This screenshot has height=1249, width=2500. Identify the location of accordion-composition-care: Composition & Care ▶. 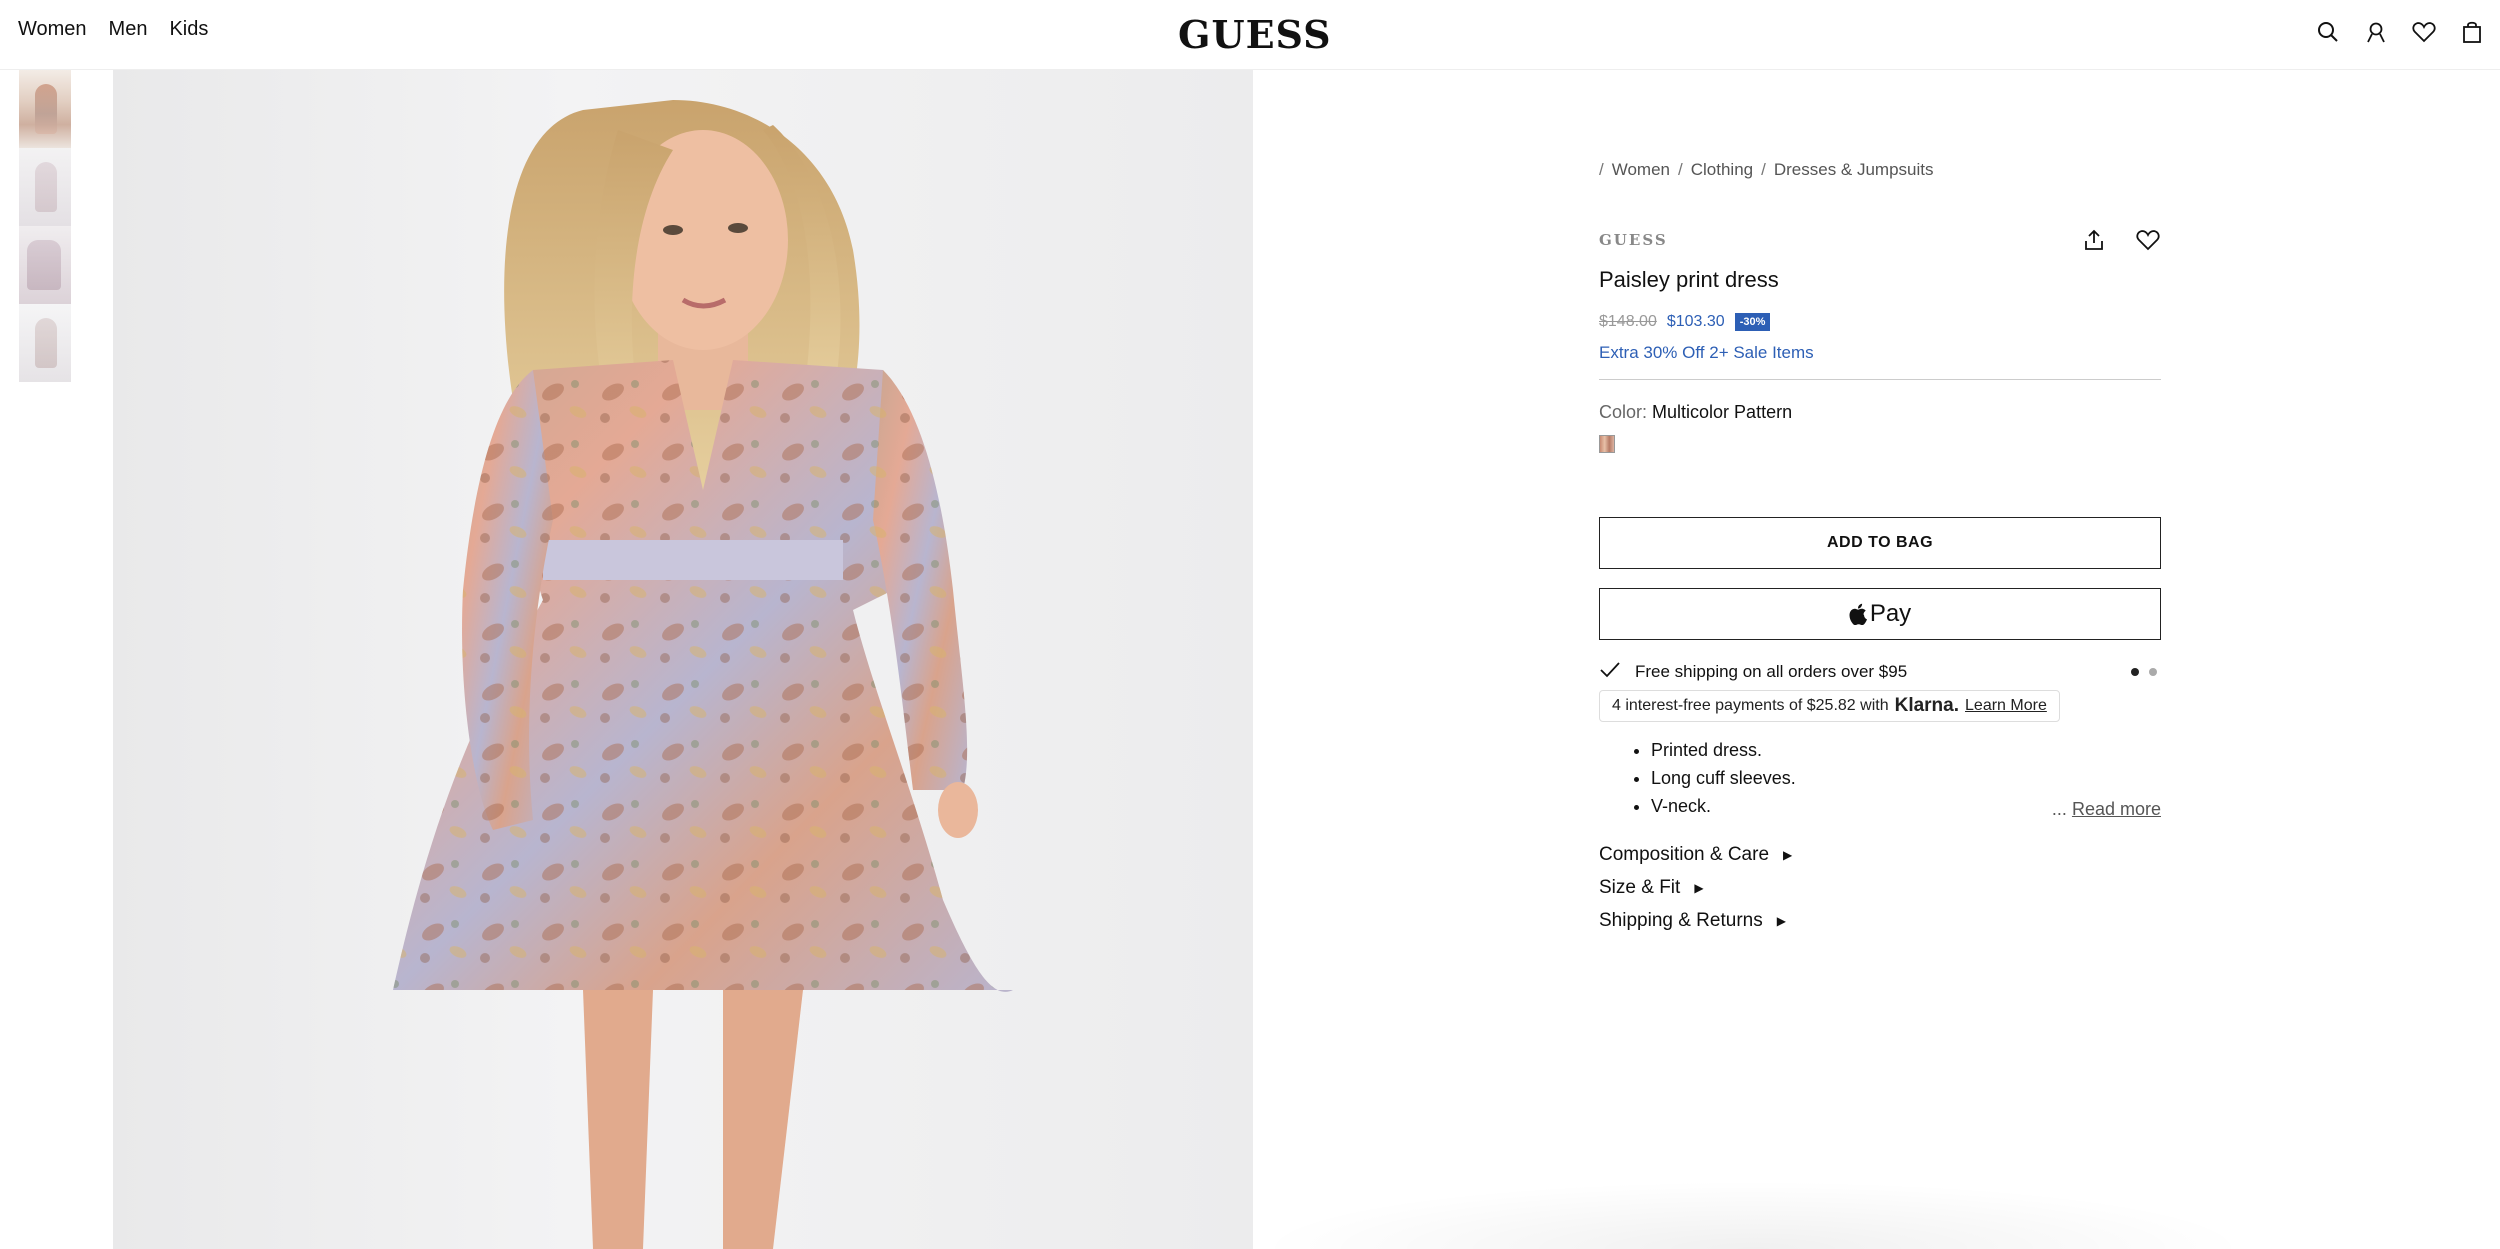
(1880, 854).